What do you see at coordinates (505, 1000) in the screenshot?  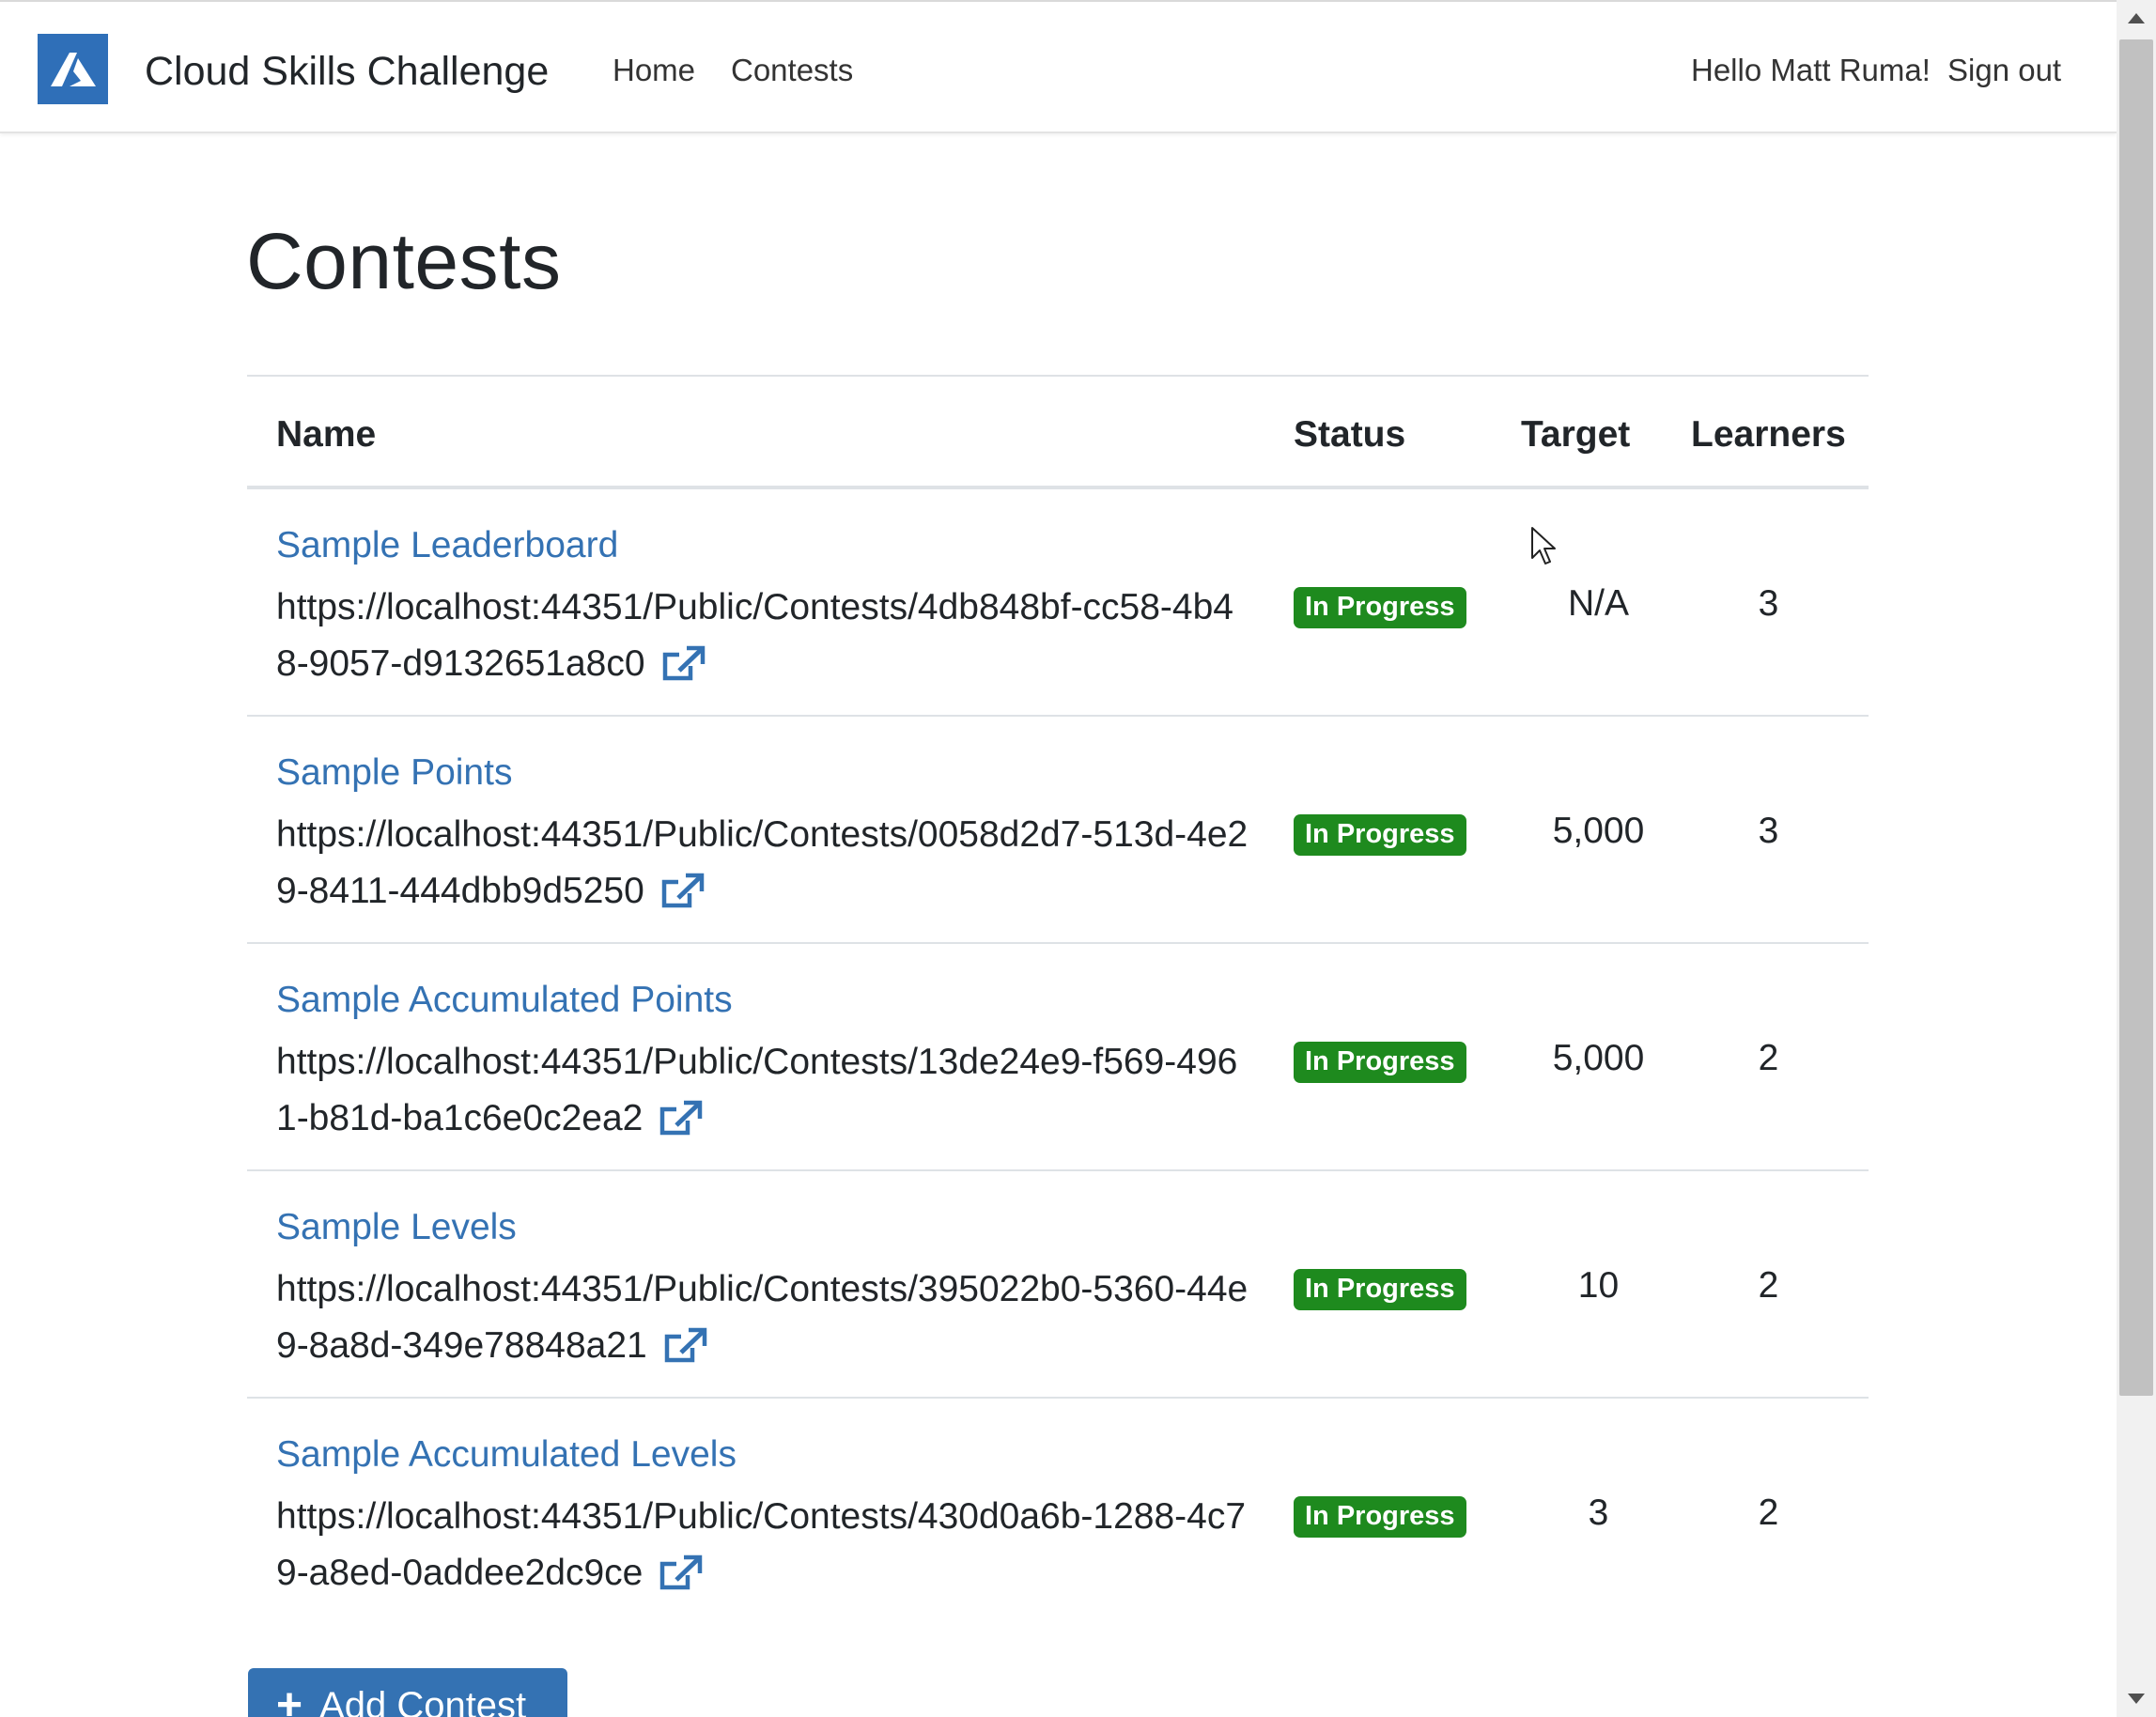 I see `contest-name-link: Sample Accumulated Points` at bounding box center [505, 1000].